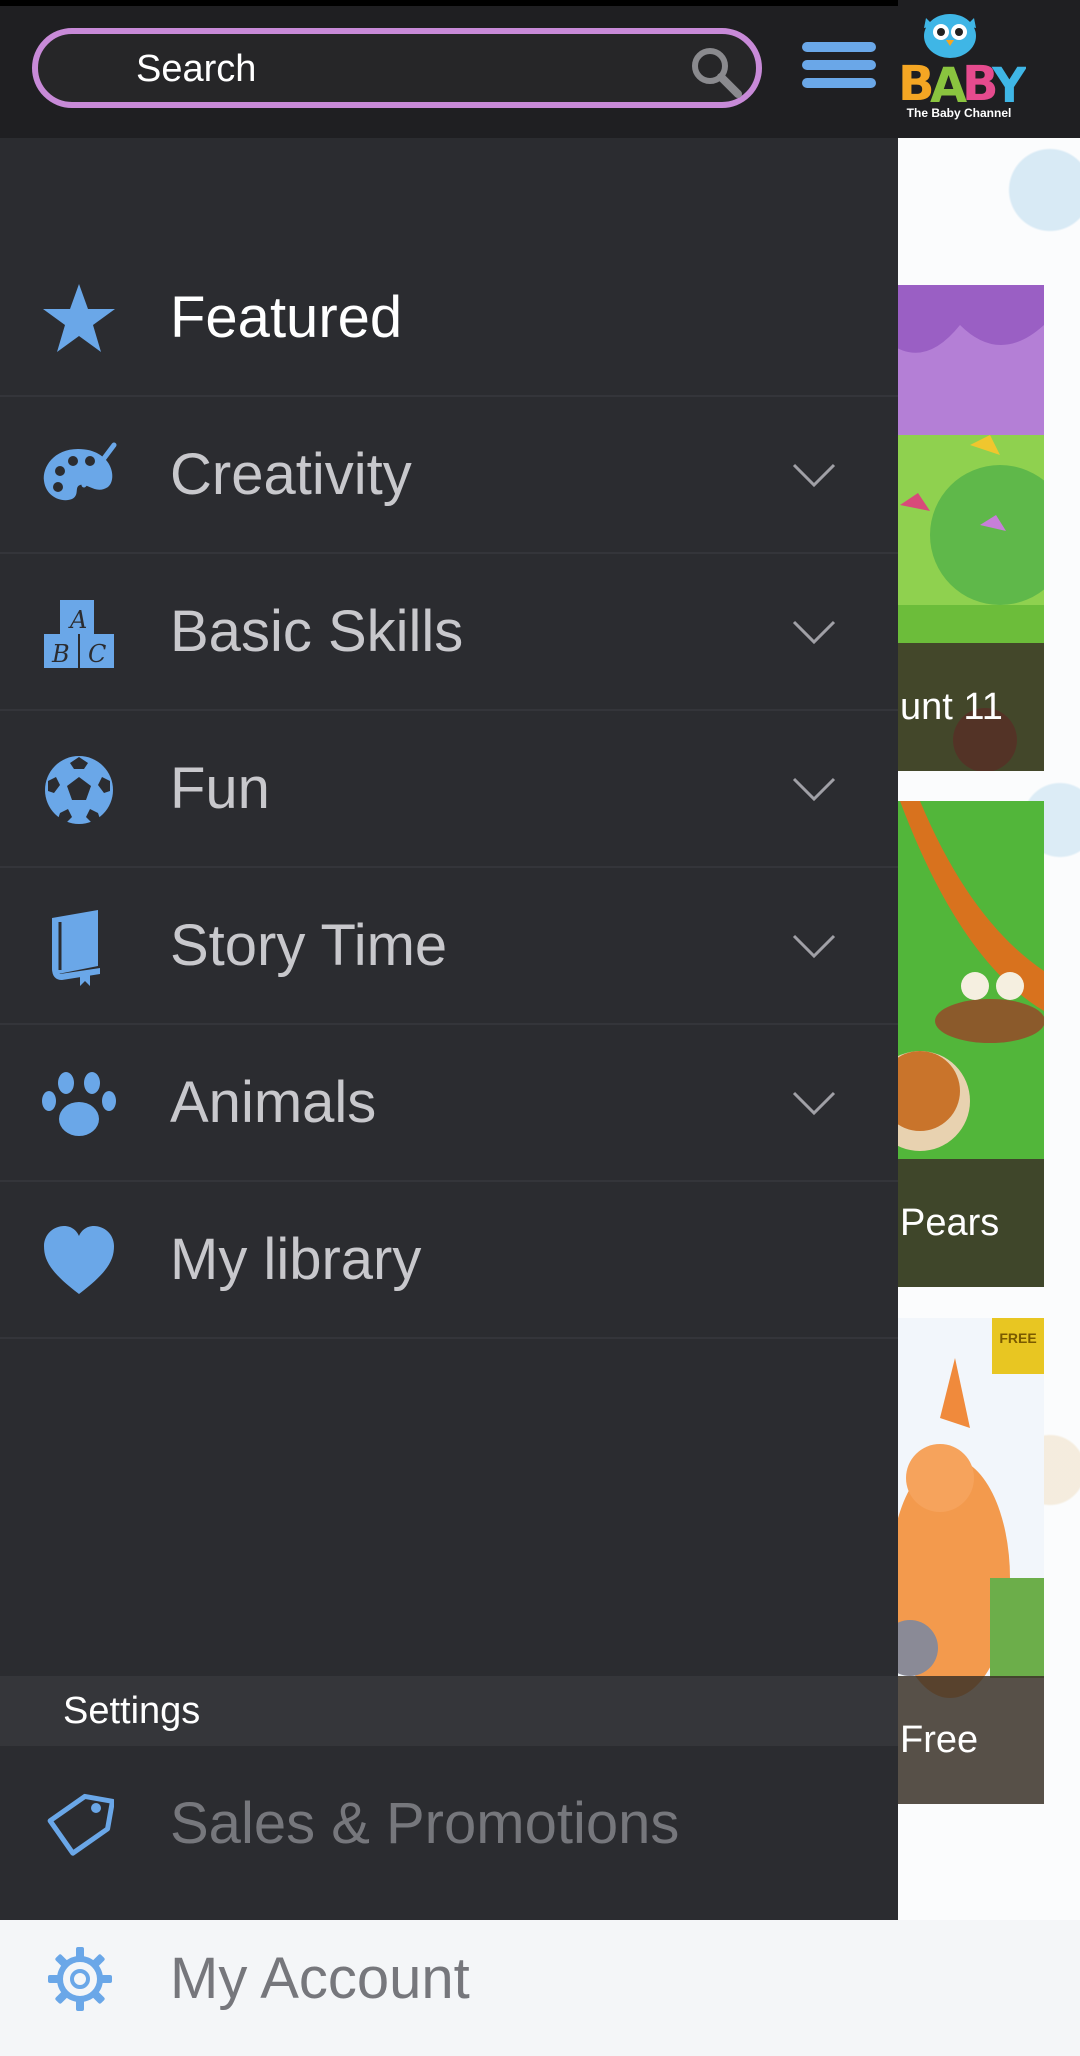 This screenshot has height=2056, width=1080. I want to click on abc-blocks-icon: A B C, so click(79, 634).